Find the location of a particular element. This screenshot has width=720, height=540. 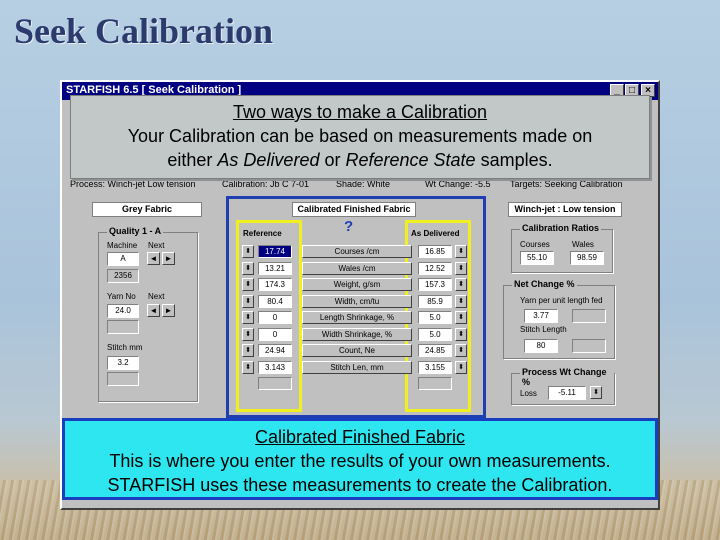

machine-next-arrow-icon: ► is located at coordinates (168, 258).